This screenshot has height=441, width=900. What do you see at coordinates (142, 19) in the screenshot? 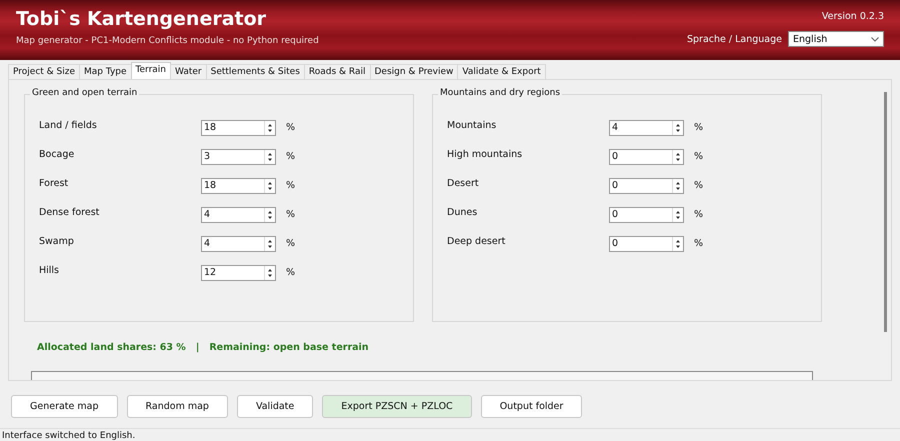
I see `app-title: Tobi`s Kartengenerator` at bounding box center [142, 19].